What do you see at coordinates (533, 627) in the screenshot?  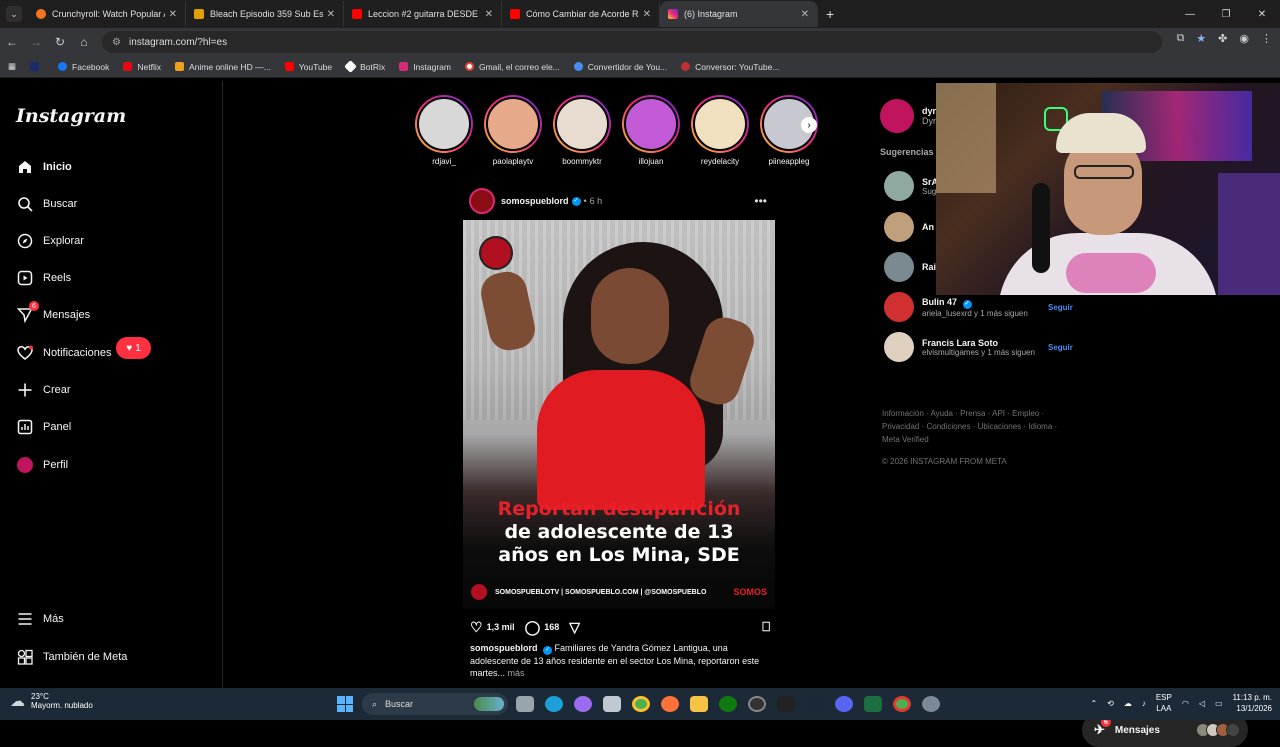 I see `comment-icon: ◯` at bounding box center [533, 627].